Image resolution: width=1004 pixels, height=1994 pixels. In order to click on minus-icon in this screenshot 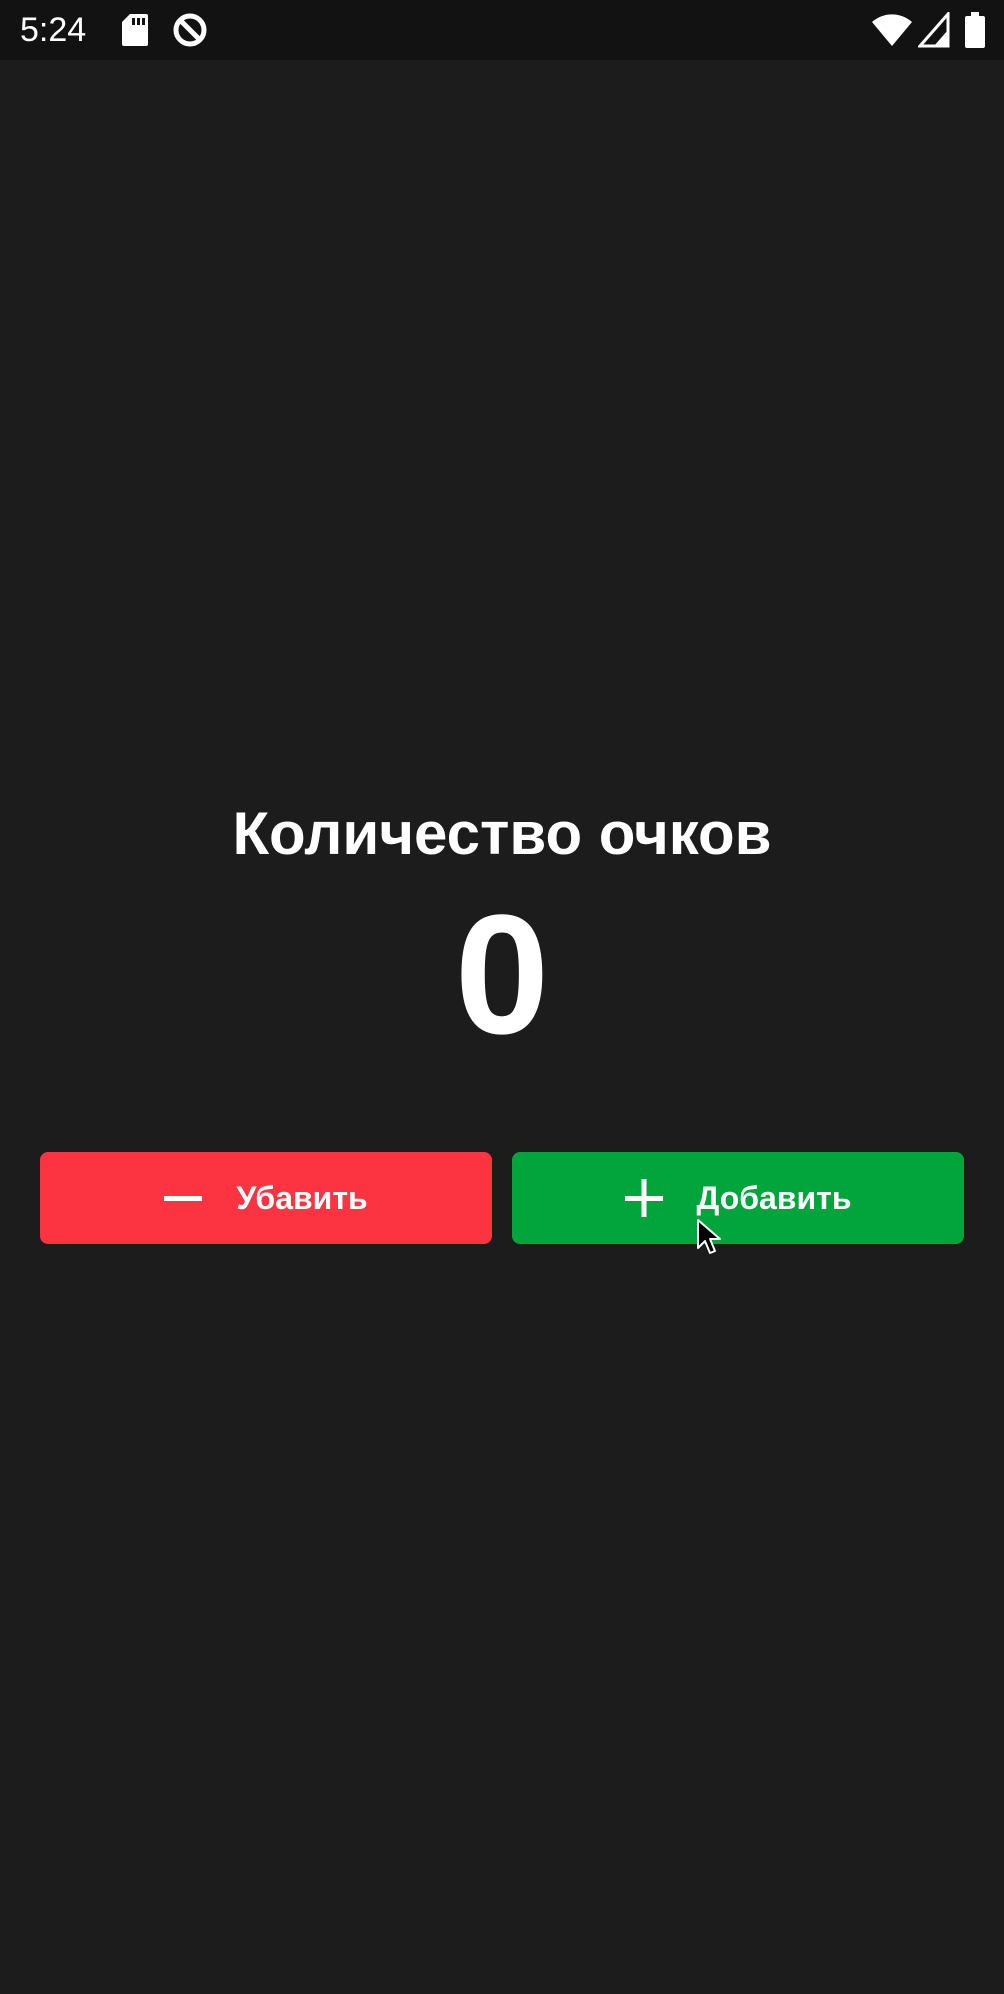, I will do `click(183, 1198)`.